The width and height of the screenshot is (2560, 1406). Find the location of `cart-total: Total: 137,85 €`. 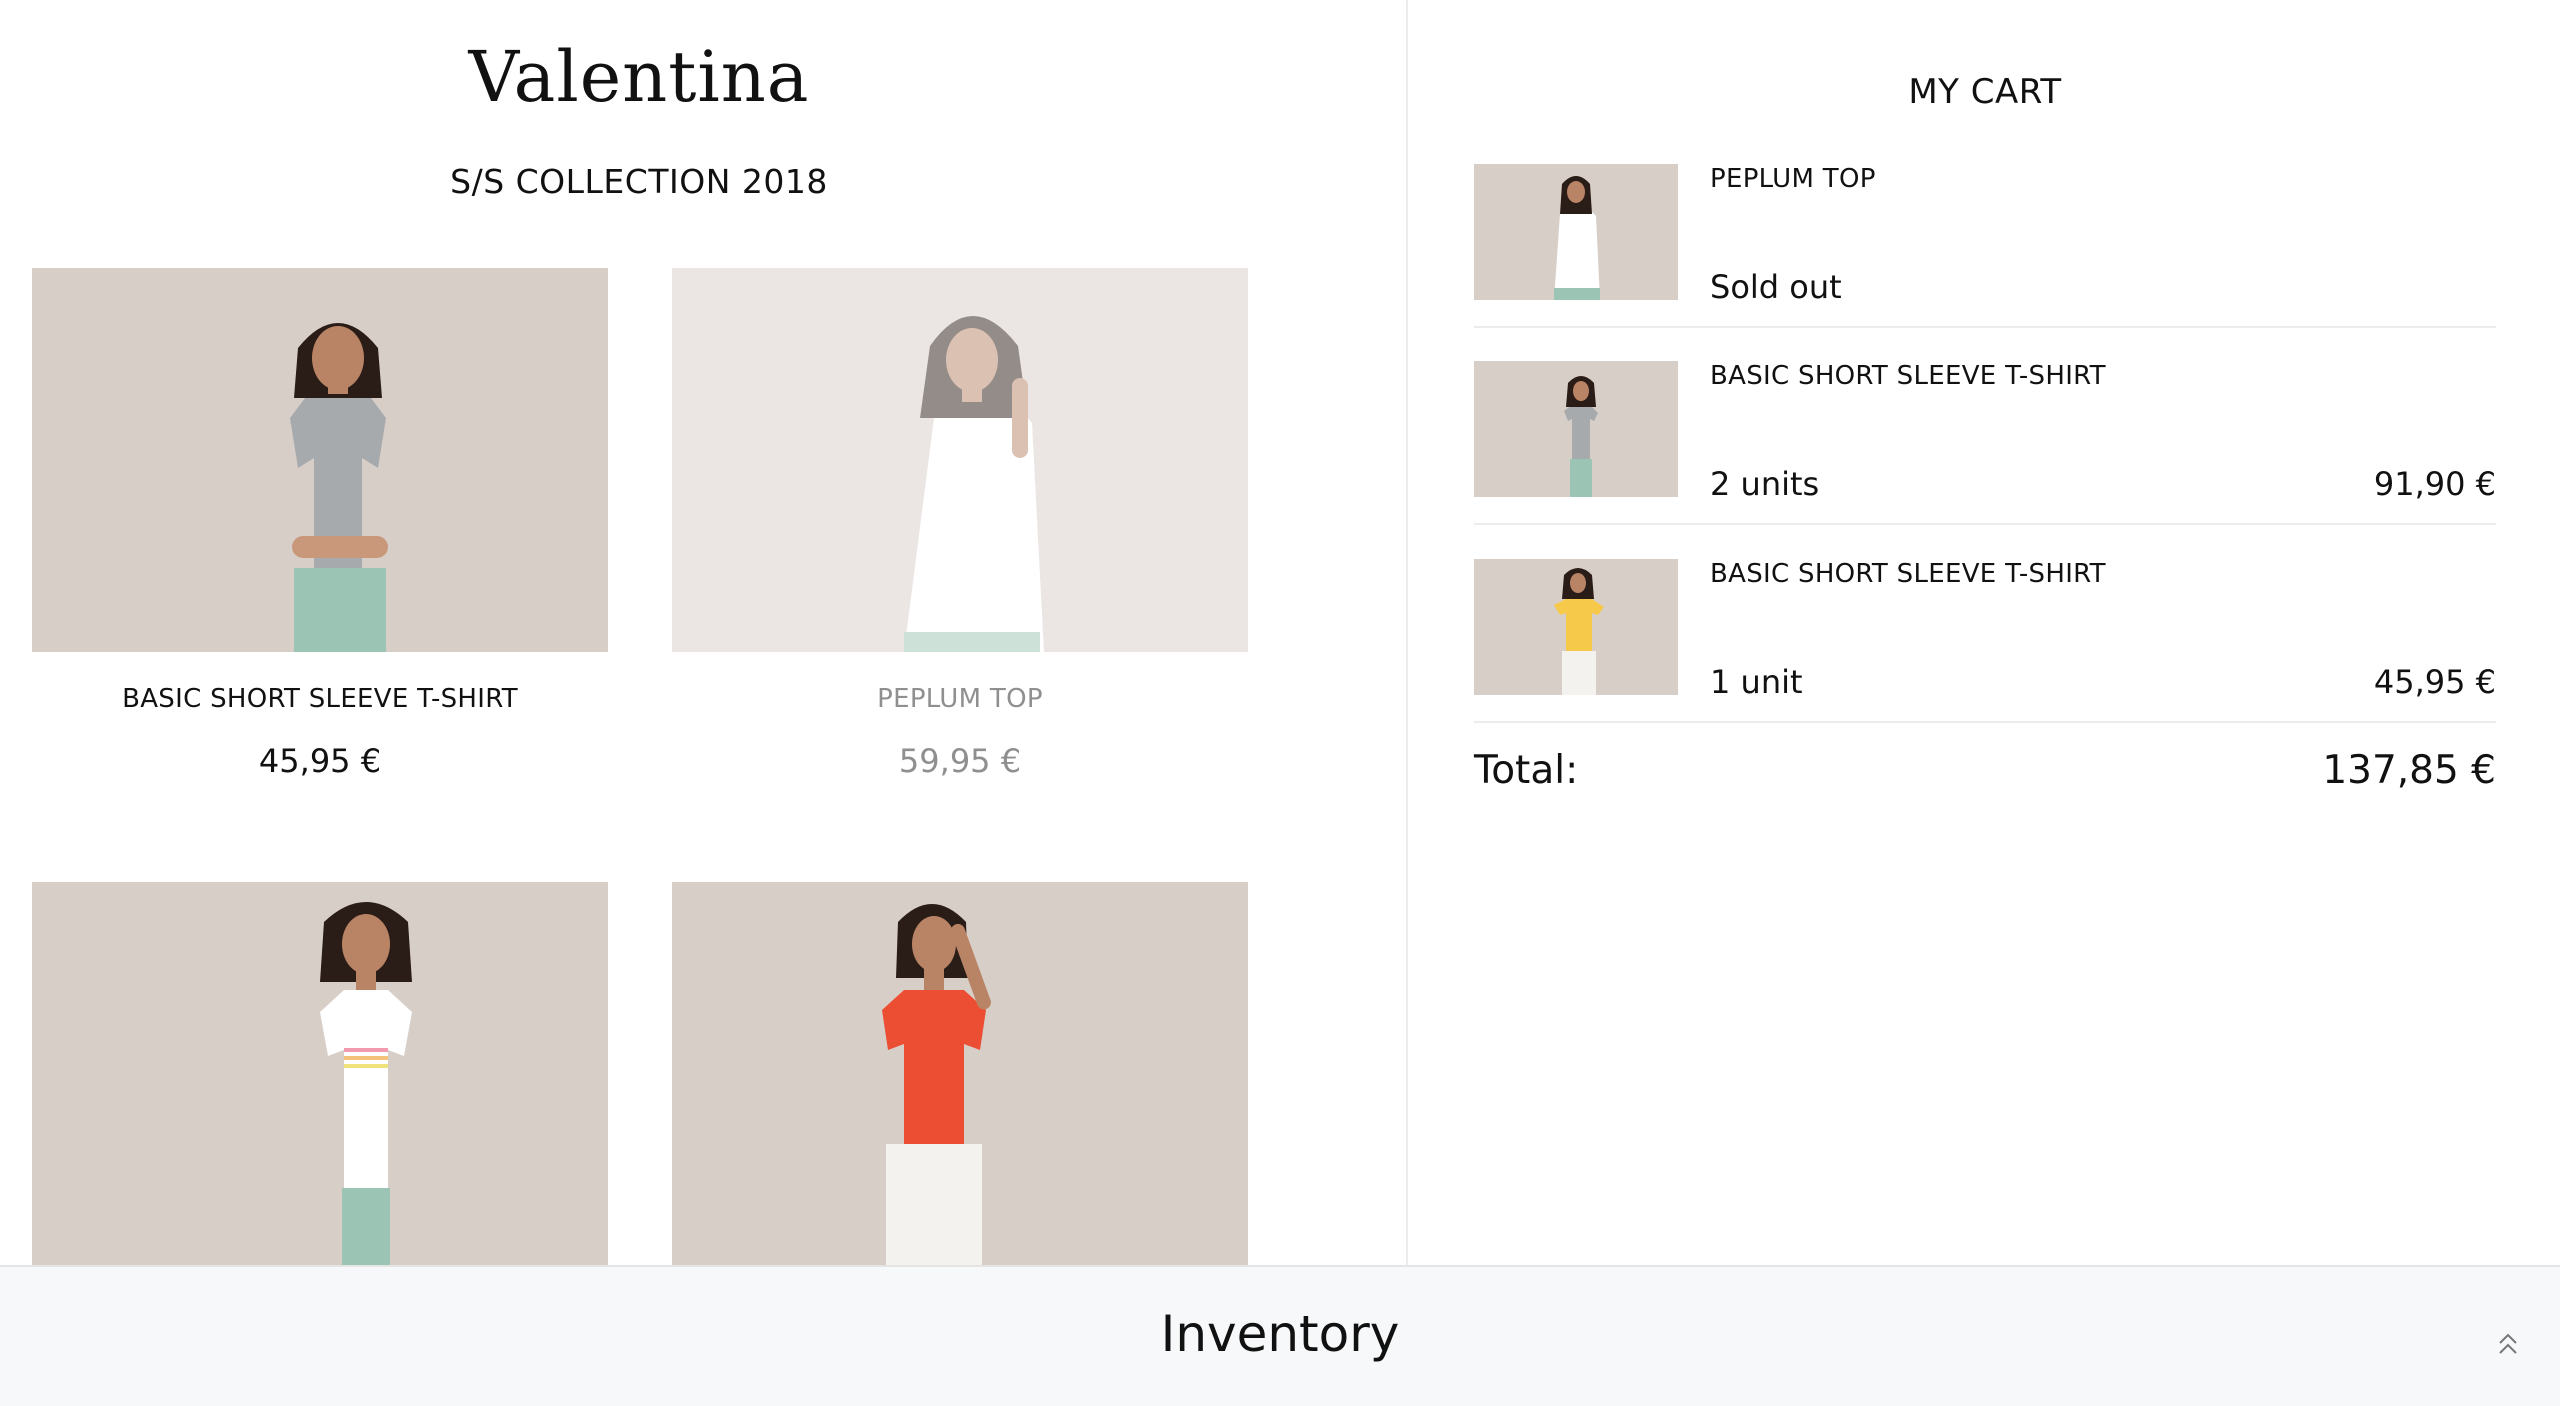

cart-total: Total: 137,85 € is located at coordinates (1985, 773).